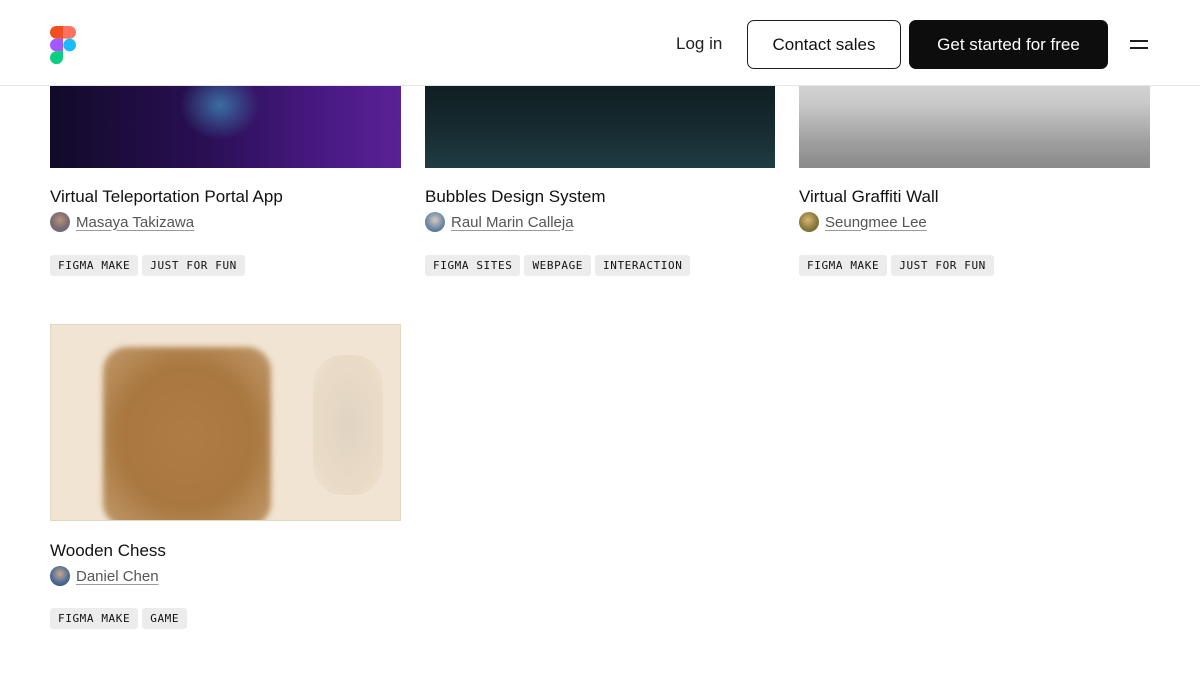  What do you see at coordinates (187, 433) in the screenshot?
I see `chess-board-image` at bounding box center [187, 433].